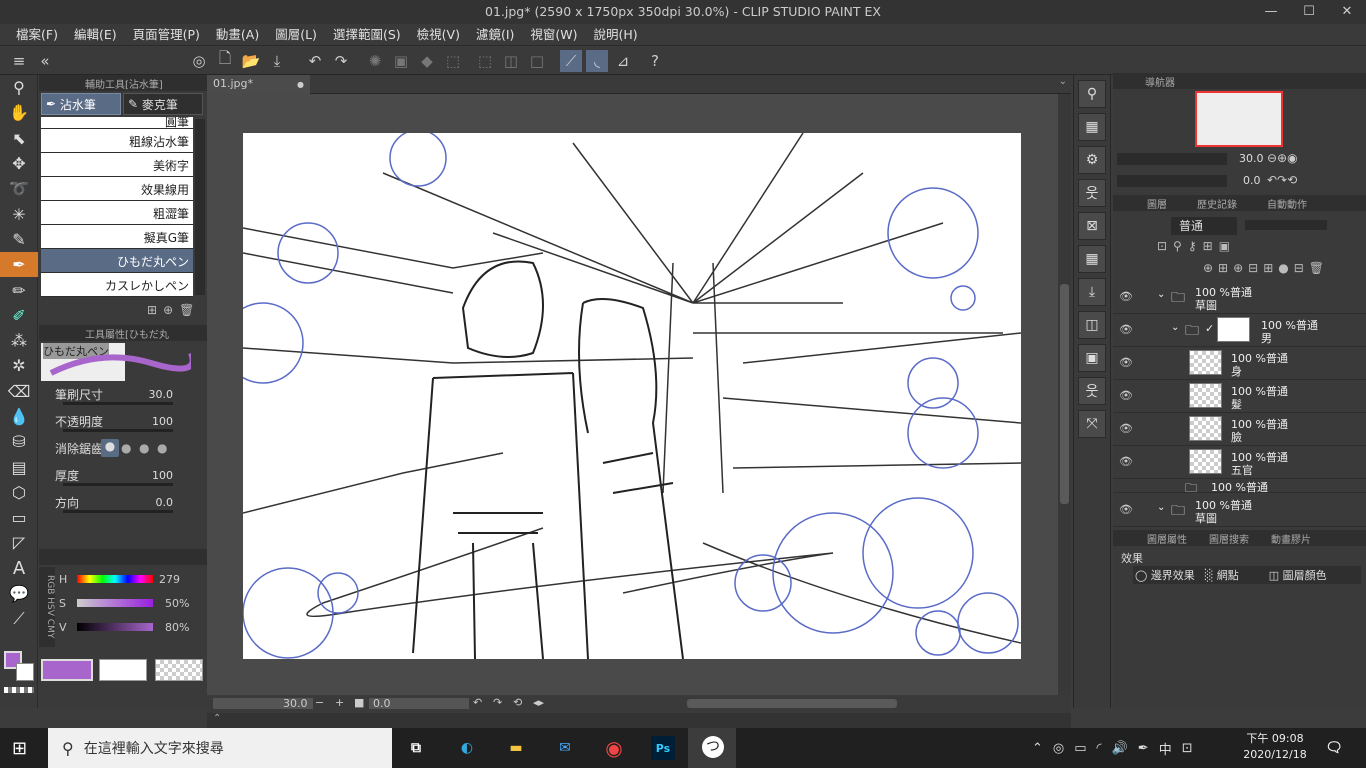  Describe the element at coordinates (19, 87) in the screenshot. I see `zoom-tool-icon: ⚲` at that location.